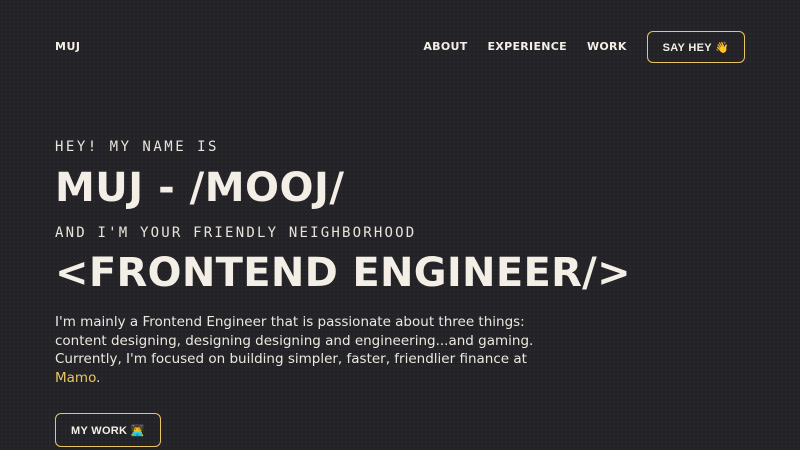  I want to click on intro-text: HEY! MY NAME IS, so click(137, 147).